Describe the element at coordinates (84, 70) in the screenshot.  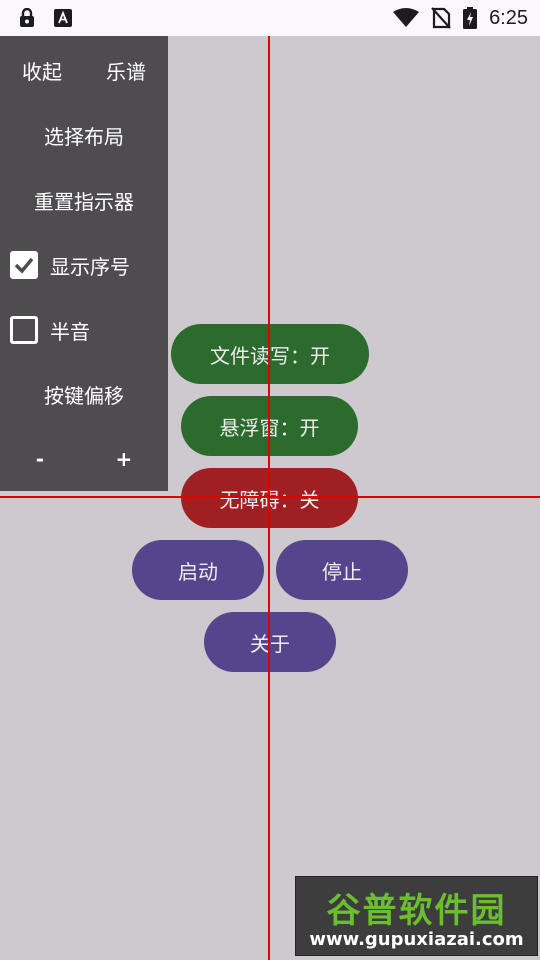
I see `panel-top-row: 收起 乐谱` at that location.